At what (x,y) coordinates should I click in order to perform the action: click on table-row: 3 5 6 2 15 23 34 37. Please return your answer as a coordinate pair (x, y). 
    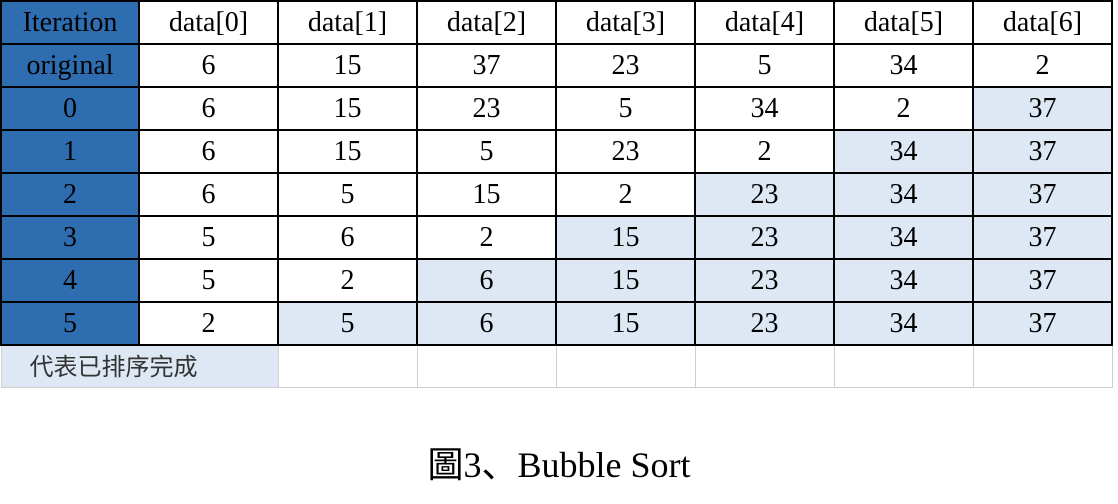
    Looking at the image, I should click on (556, 237).